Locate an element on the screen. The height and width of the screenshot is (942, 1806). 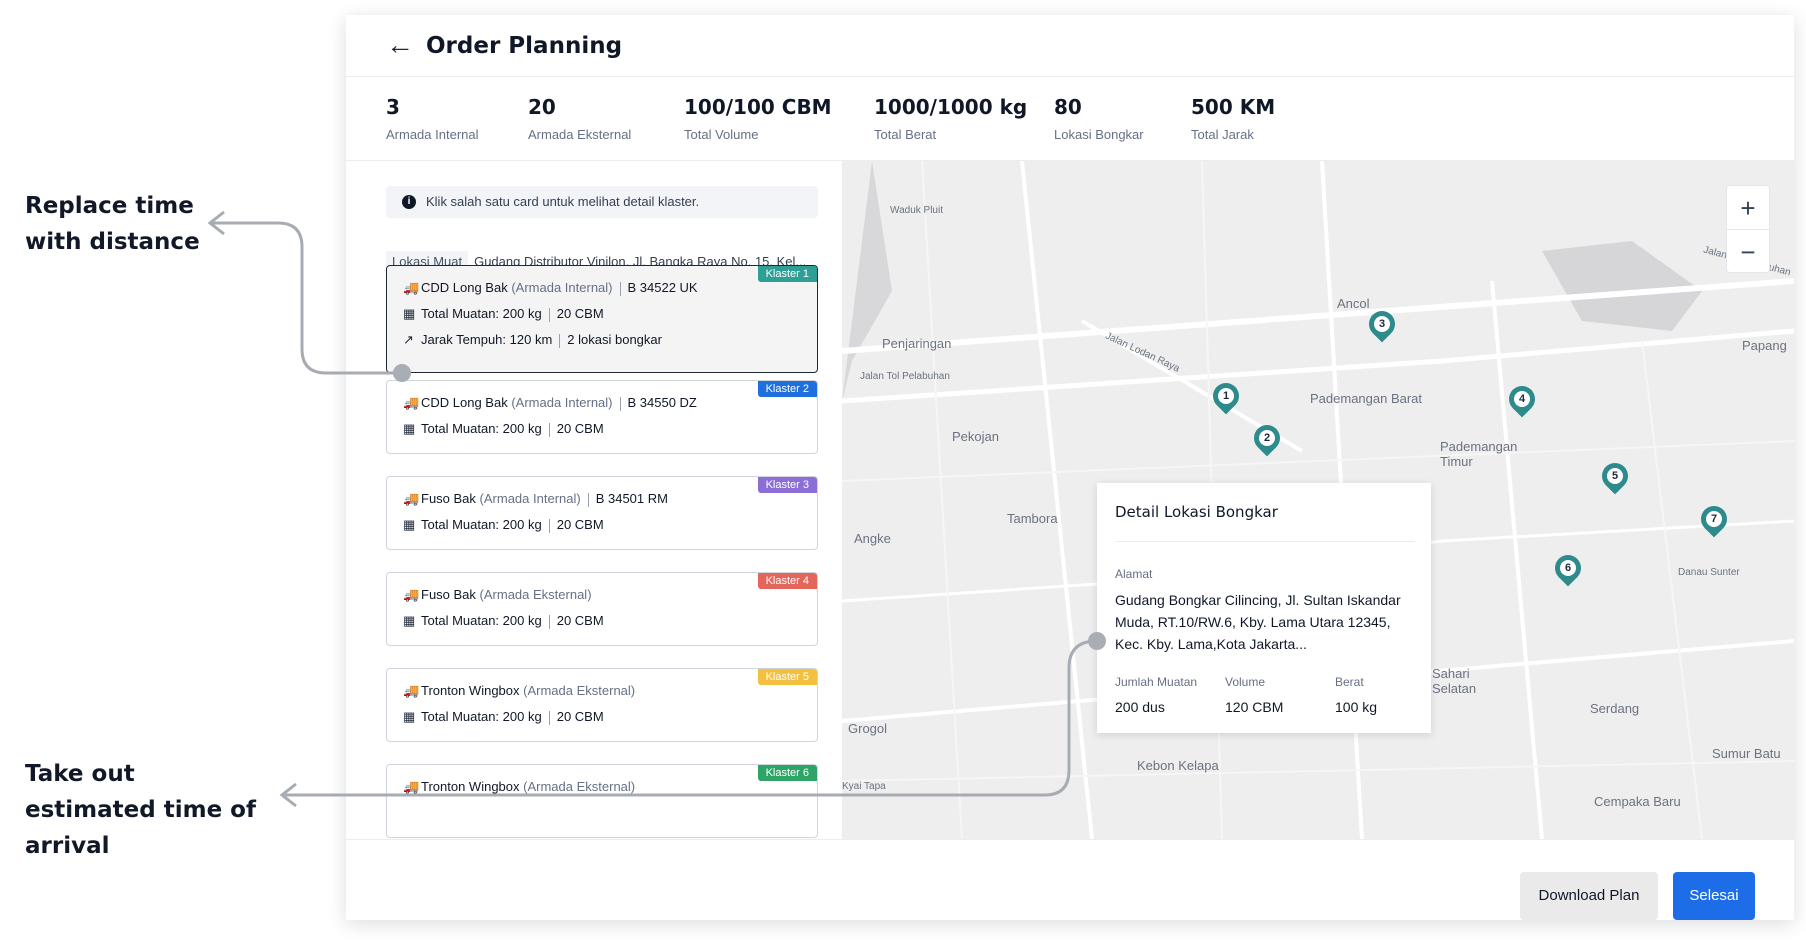
route-arrow-icon: ↗ is located at coordinates (408, 339).